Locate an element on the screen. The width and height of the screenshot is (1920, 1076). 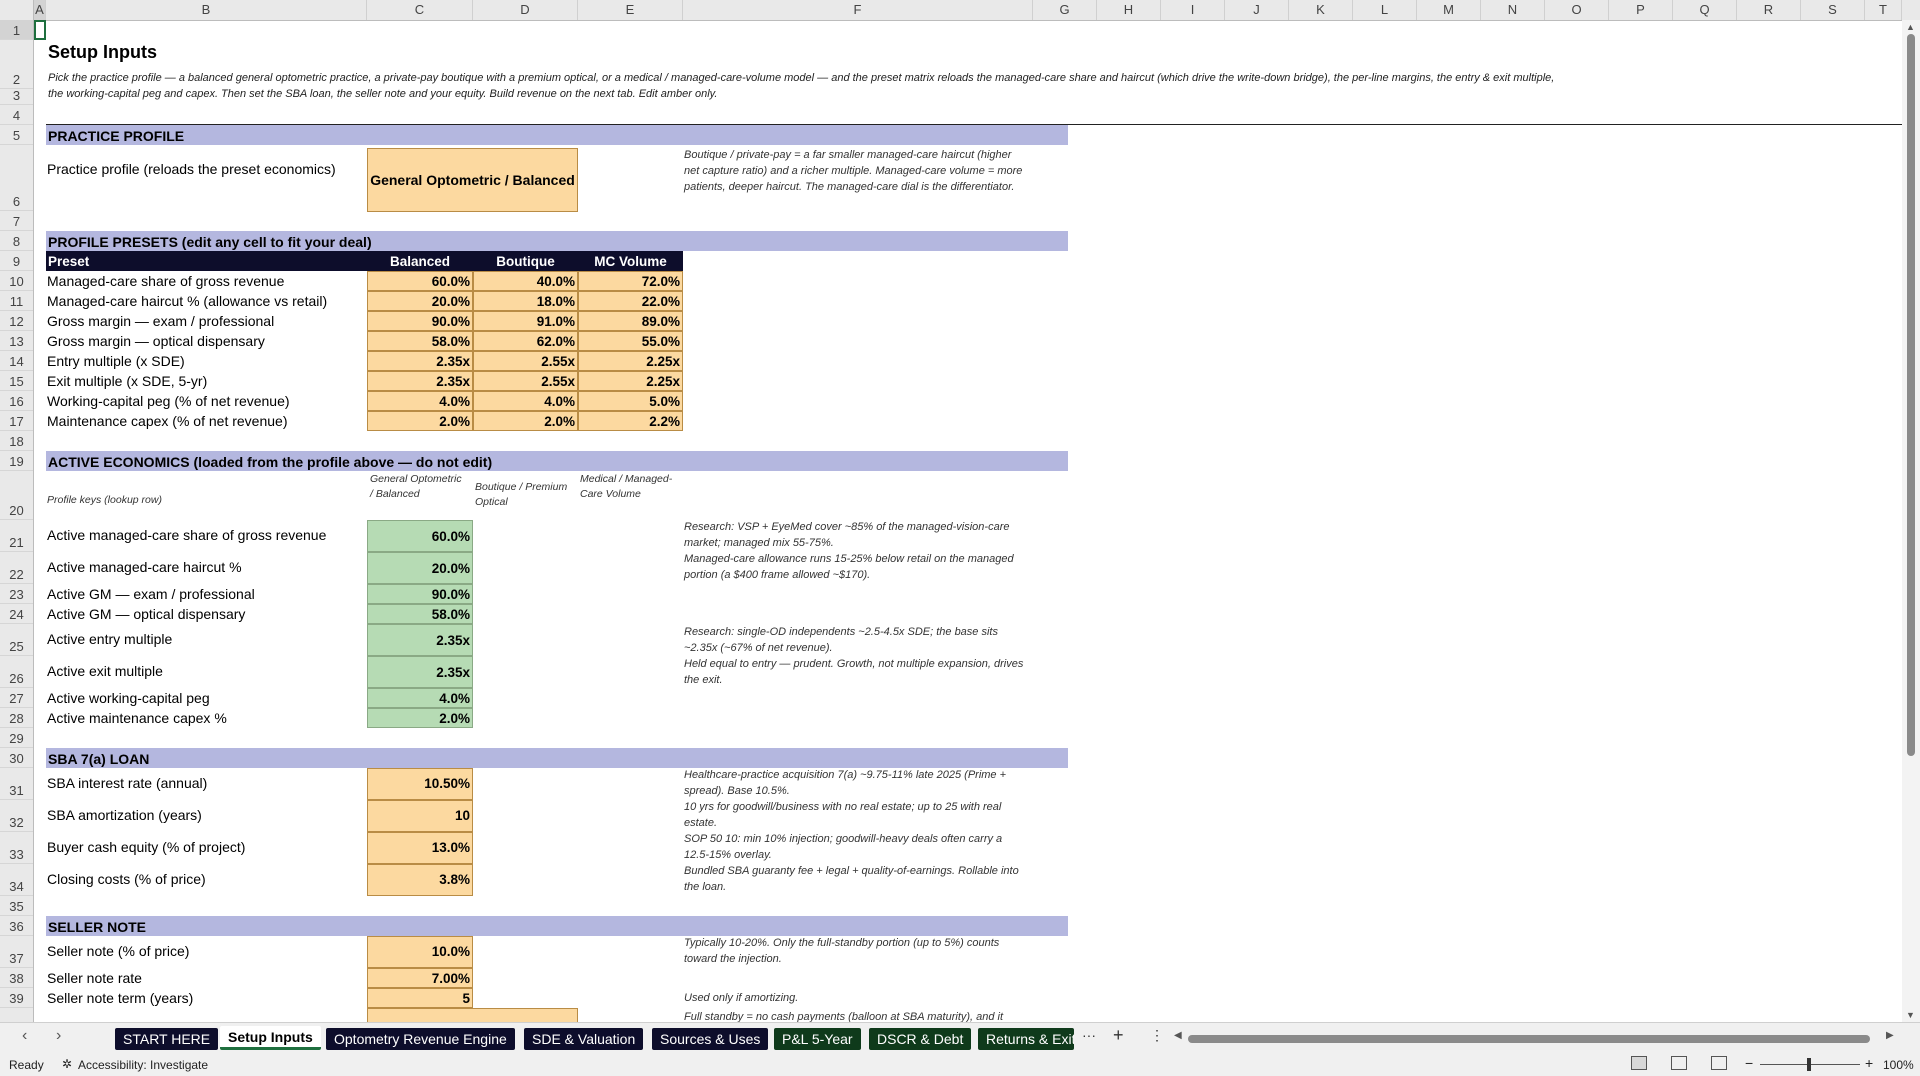
tab-optometry-revenue-engine: Optometry Revenue Engine is located at coordinates (420, 1039).